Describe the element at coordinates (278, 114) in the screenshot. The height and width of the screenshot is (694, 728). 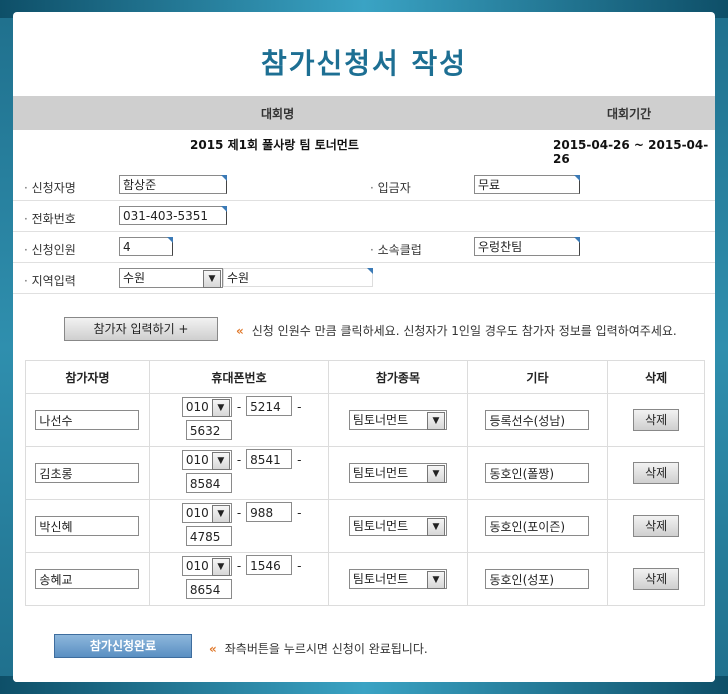
I see `competition-name-header: 대회명` at that location.